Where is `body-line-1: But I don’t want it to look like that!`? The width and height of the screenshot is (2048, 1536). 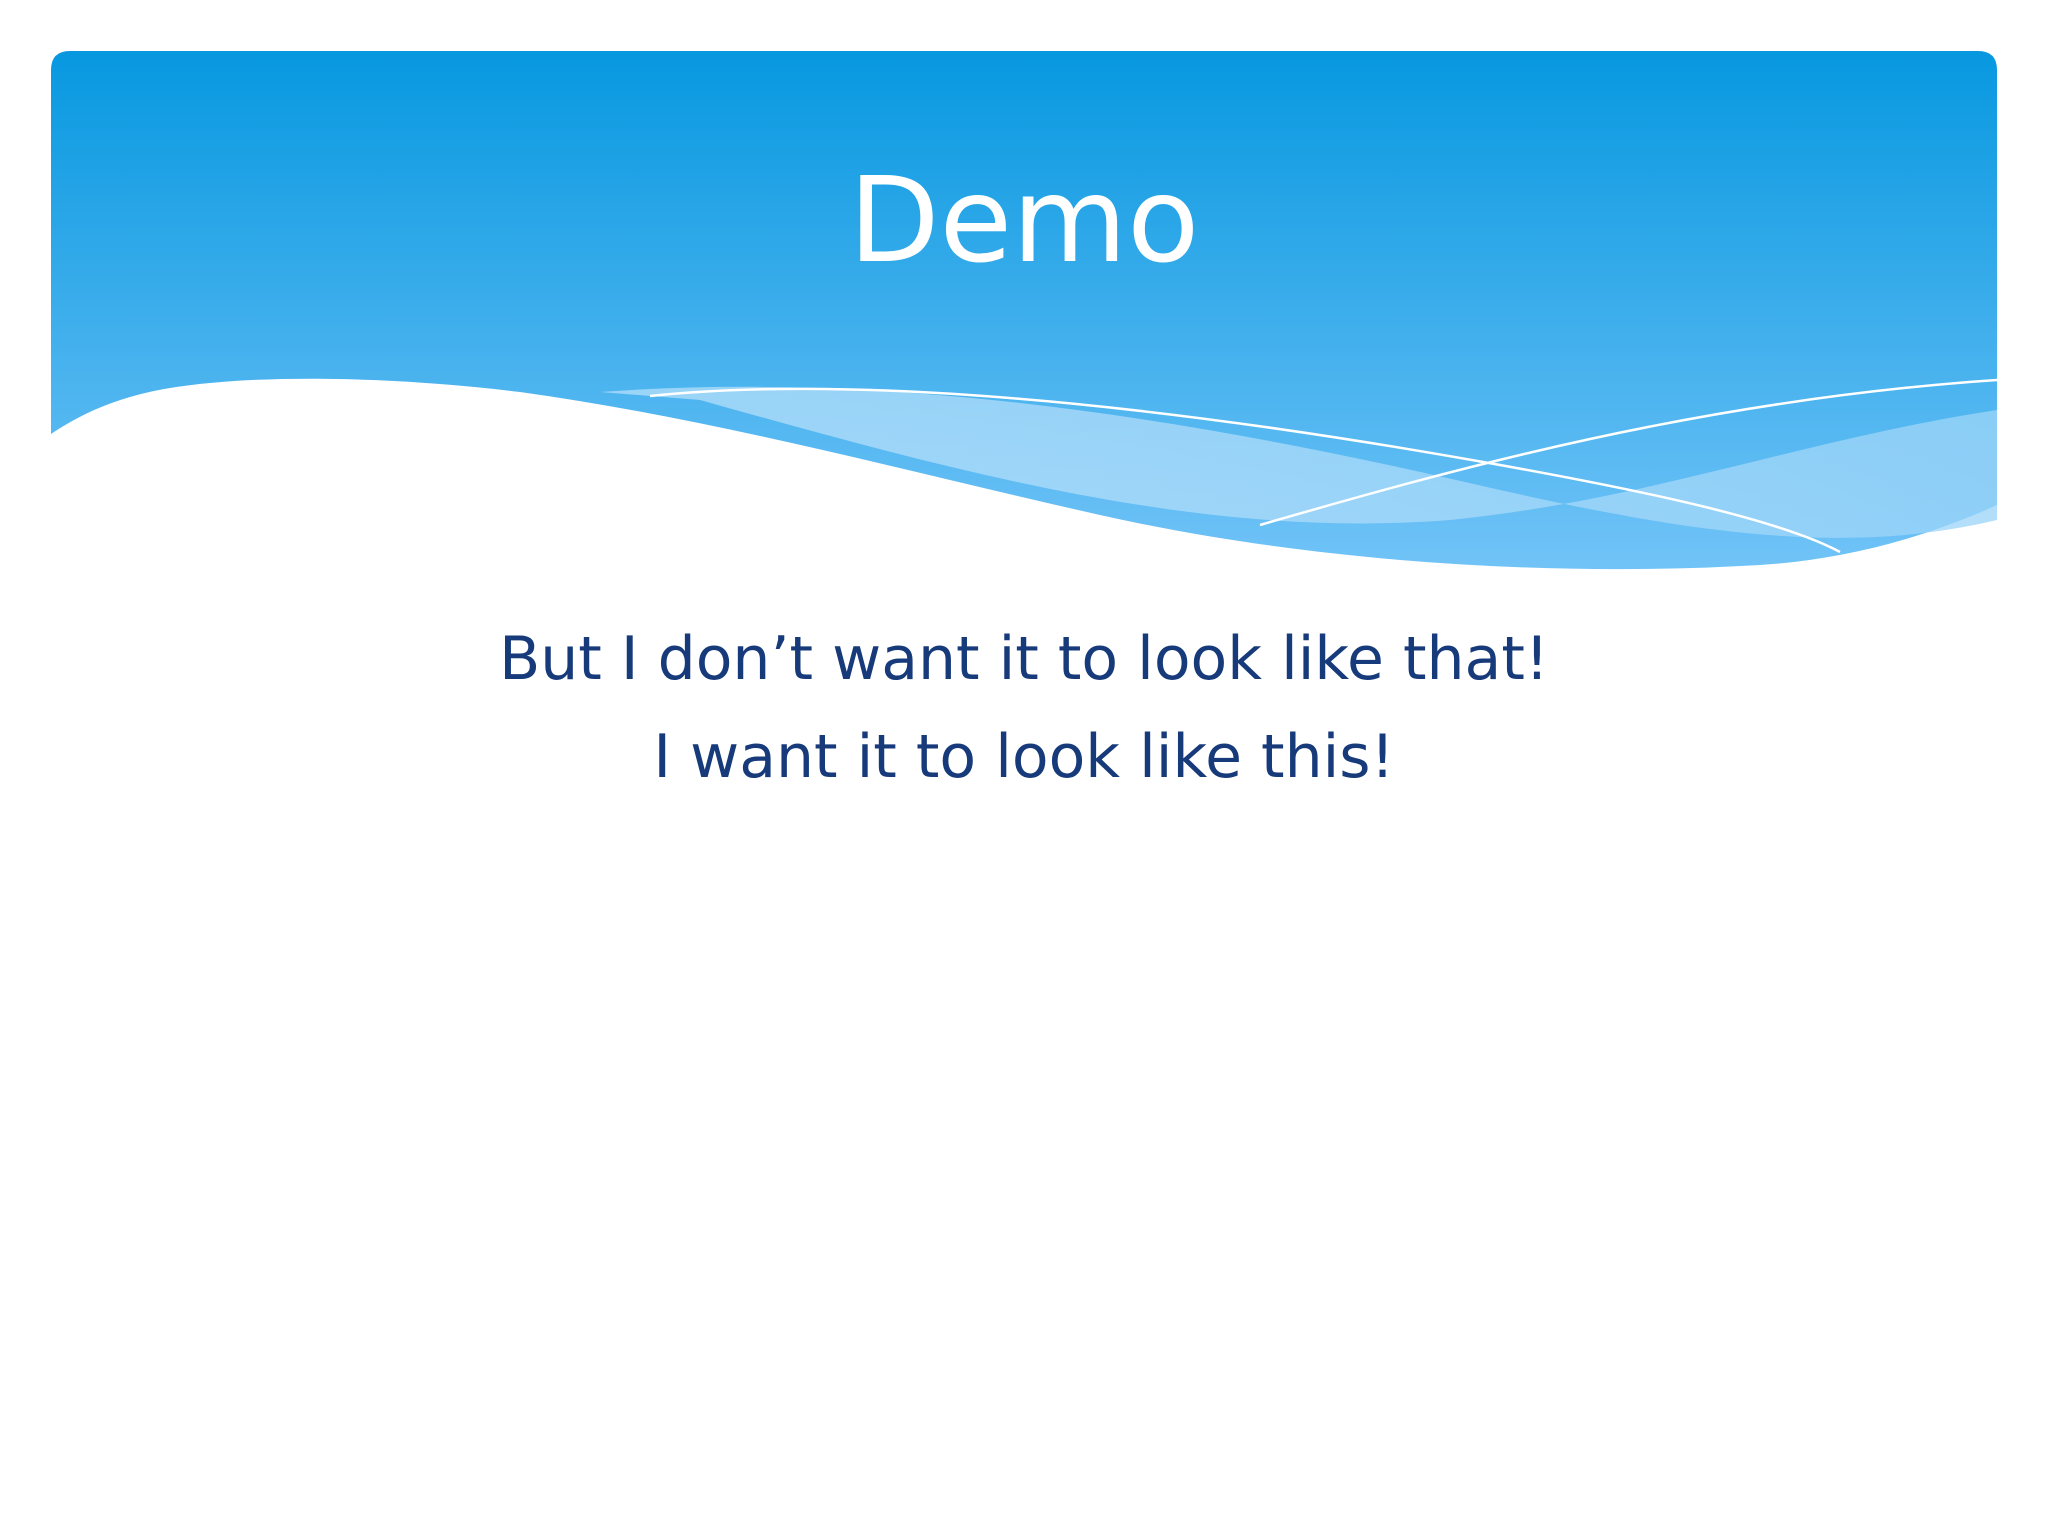 body-line-1: But I don’t want it to look like that! is located at coordinates (1024, 659).